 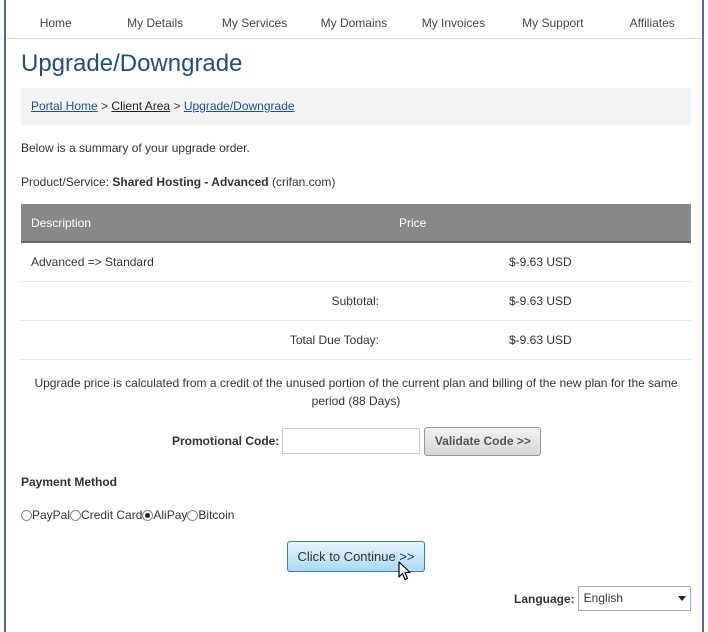 I want to click on chevron-down-icon, so click(x=681, y=598).